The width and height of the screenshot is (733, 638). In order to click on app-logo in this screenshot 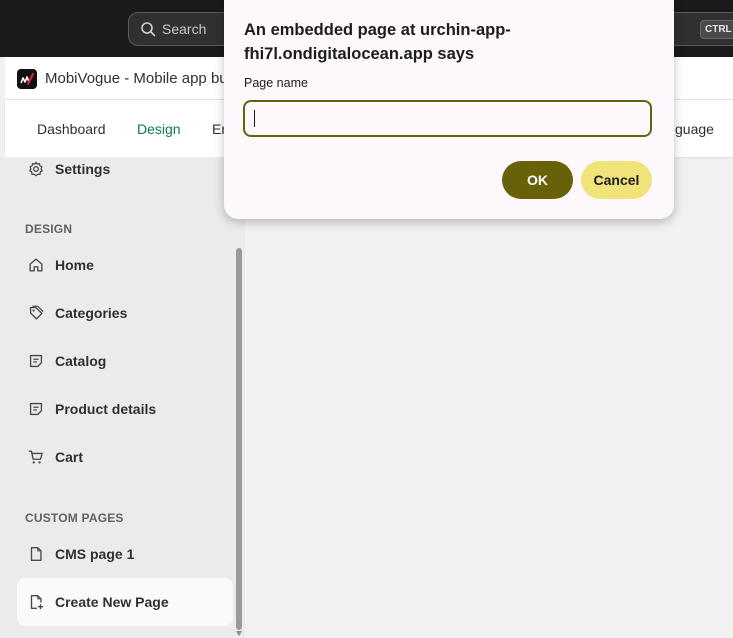, I will do `click(27, 79)`.